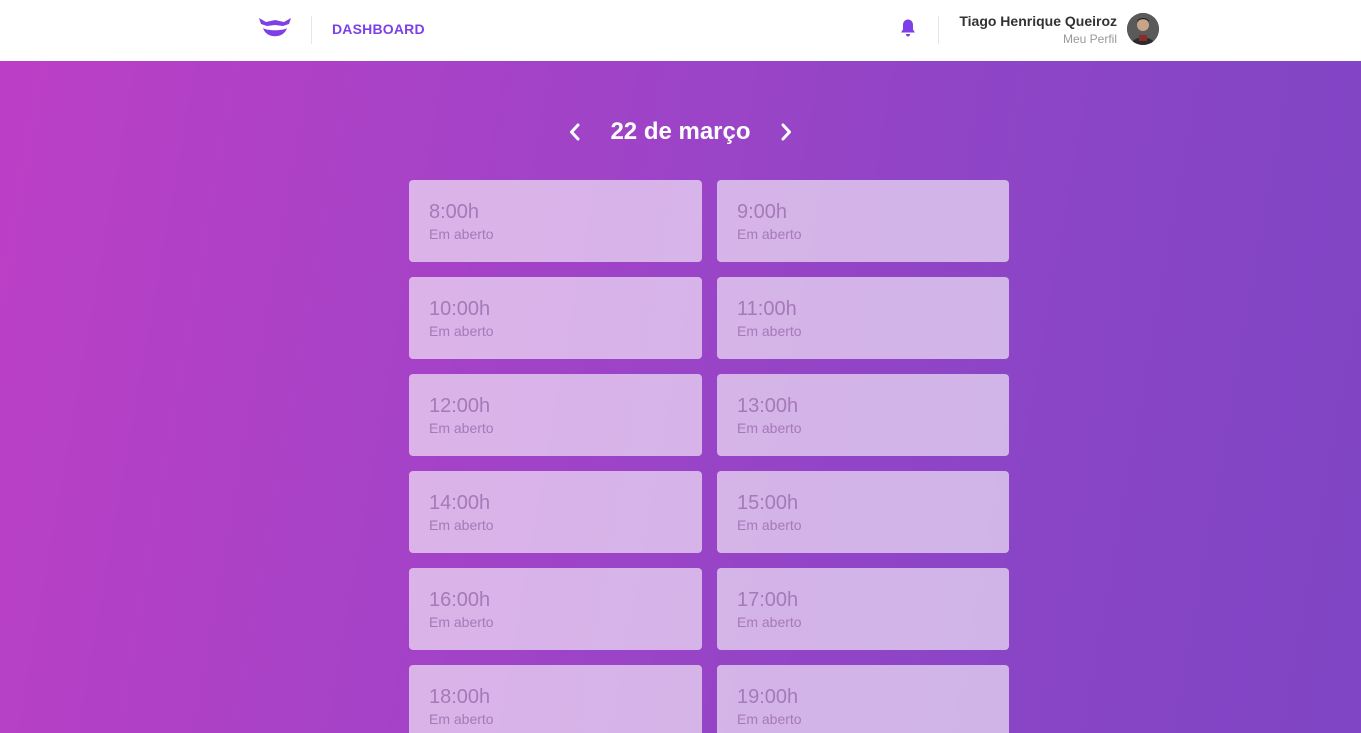  What do you see at coordinates (460, 600) in the screenshot?
I see `slot-time: 16:00h` at bounding box center [460, 600].